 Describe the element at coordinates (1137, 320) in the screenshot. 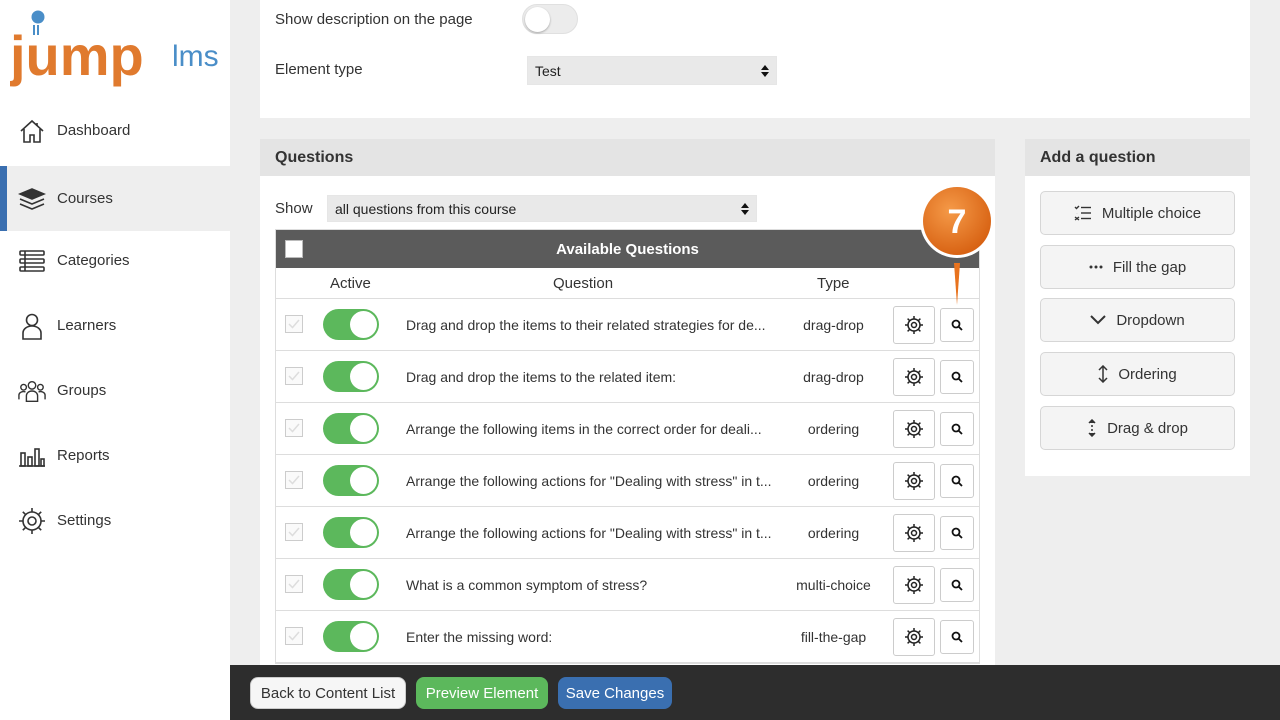

I see `add-dropdown-button: Dropdown` at that location.